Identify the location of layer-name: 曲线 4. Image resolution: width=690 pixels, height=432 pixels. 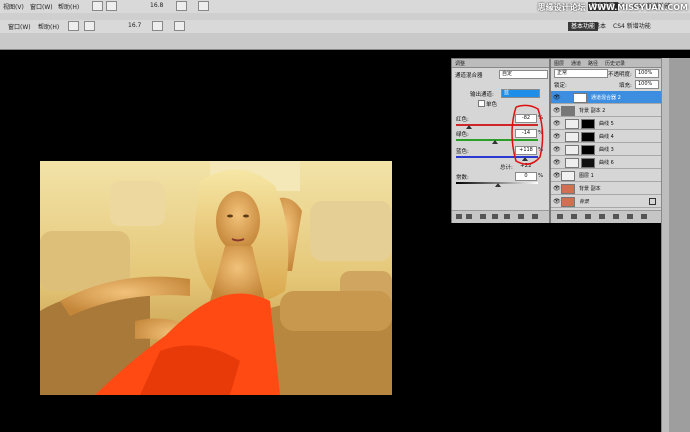
(606, 137).